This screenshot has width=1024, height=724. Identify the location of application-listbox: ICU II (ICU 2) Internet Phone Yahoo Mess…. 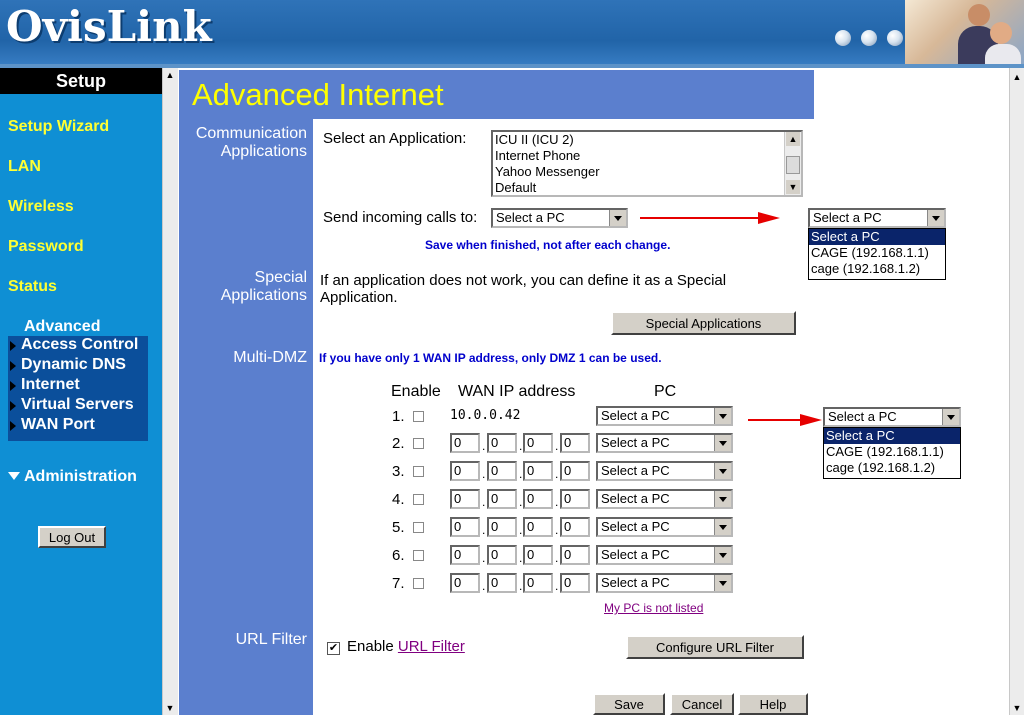
(647, 163).